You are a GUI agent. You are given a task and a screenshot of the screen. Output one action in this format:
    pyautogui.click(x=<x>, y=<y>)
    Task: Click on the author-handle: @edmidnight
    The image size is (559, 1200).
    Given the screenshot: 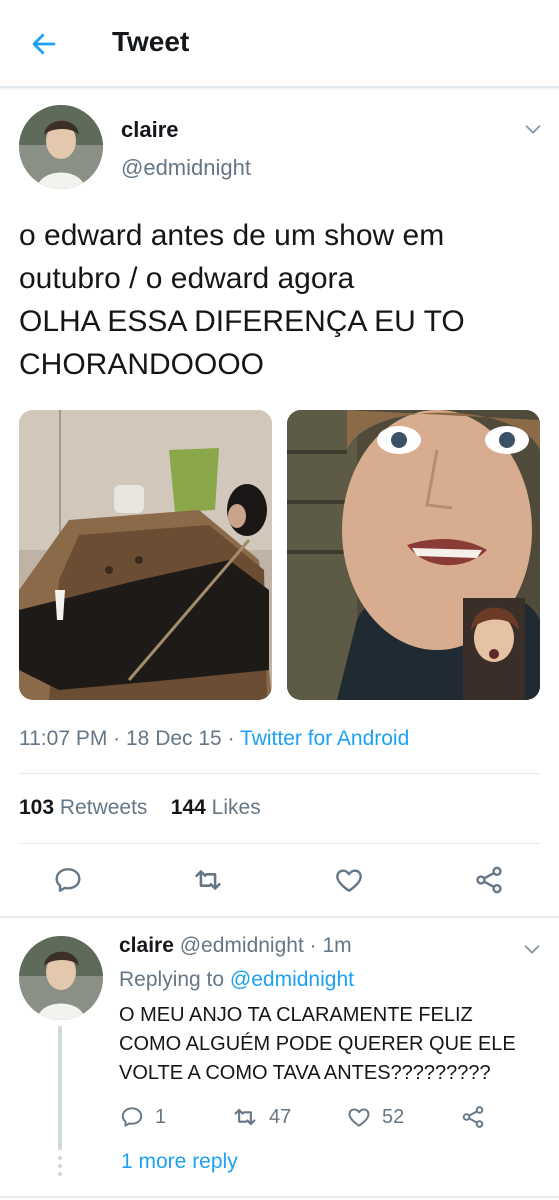 What is the action you would take?
    pyautogui.click(x=186, y=168)
    